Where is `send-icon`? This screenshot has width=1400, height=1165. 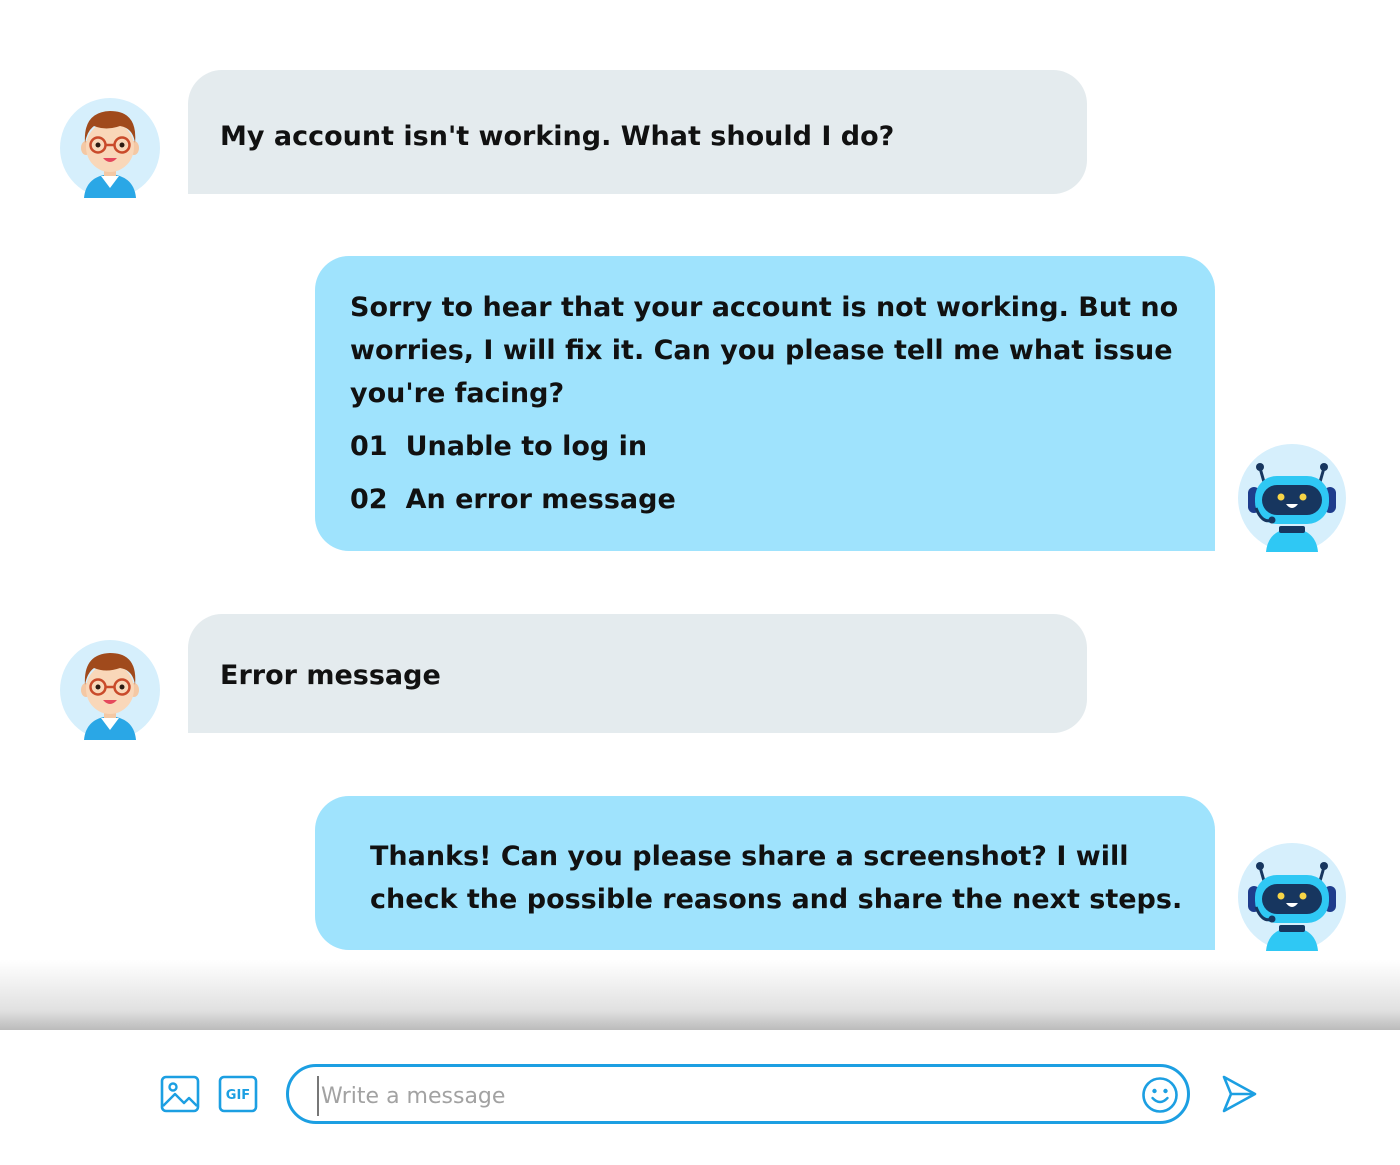 send-icon is located at coordinates (1239, 1094).